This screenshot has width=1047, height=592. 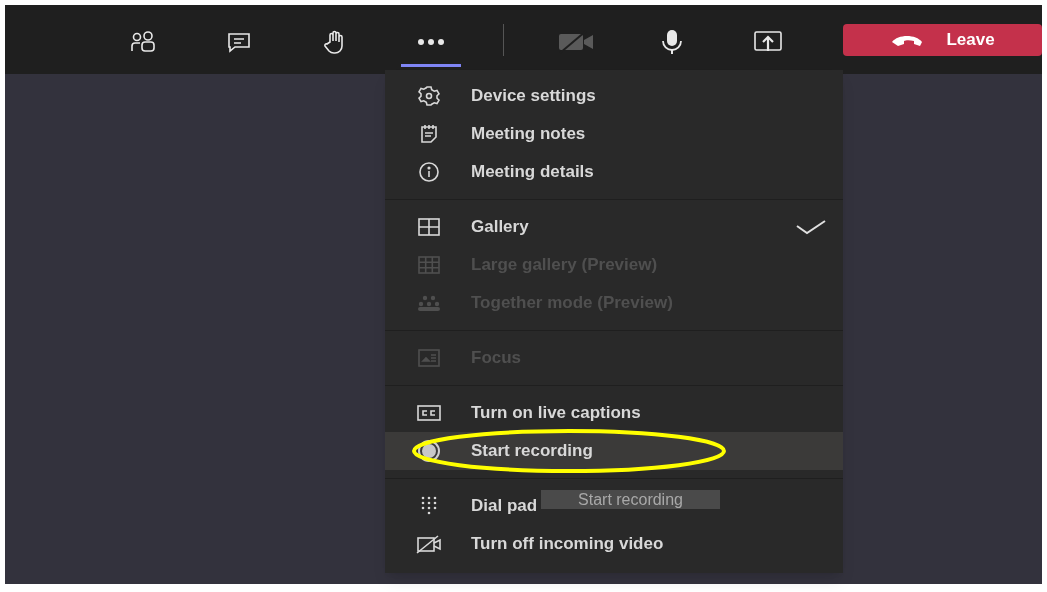 I want to click on share-screen-icon, so click(x=768, y=42).